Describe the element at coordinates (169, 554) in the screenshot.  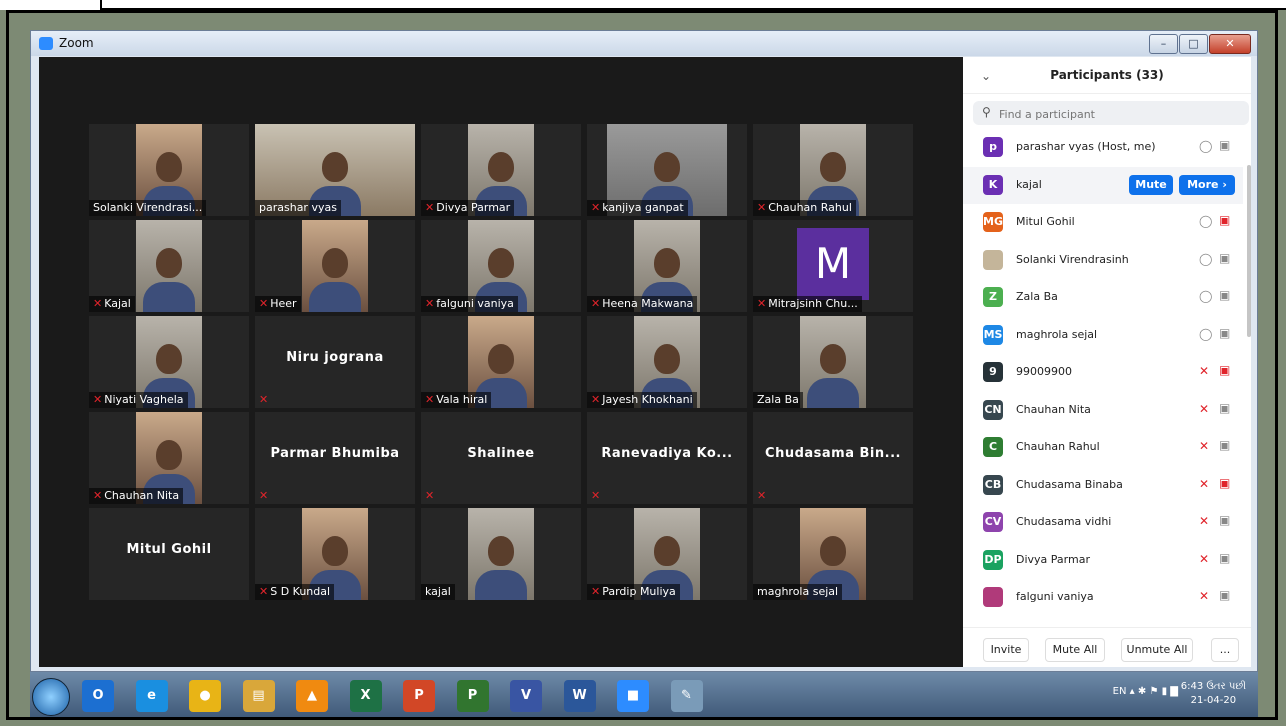
I see `video-tile: Mitul Gohil` at that location.